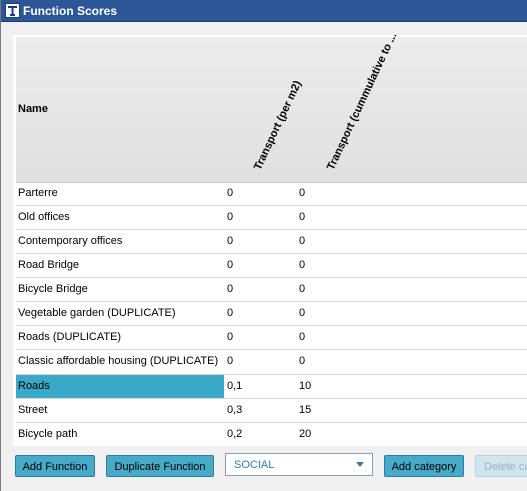 The width and height of the screenshot is (527, 491). What do you see at coordinates (360, 464) in the screenshot?
I see `chevron-down-icon` at bounding box center [360, 464].